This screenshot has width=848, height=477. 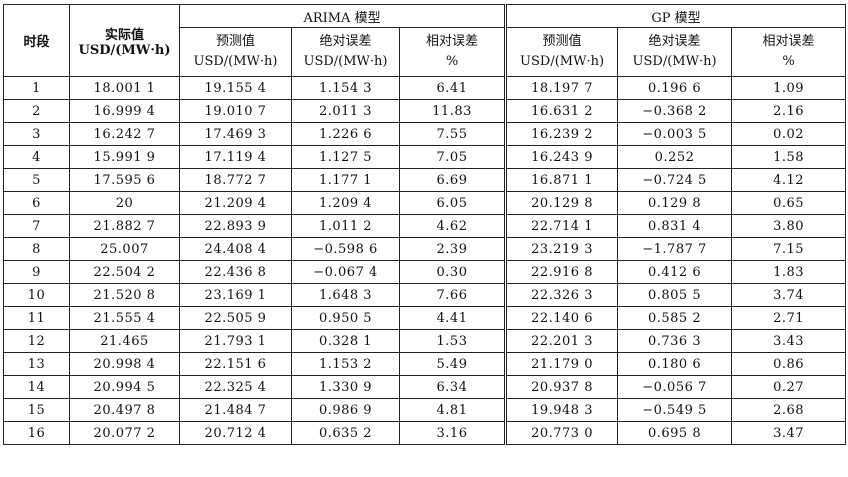 What do you see at coordinates (674, 61) in the screenshot?
I see `gp-abs-error-header-unit: USD/(MW·h)` at bounding box center [674, 61].